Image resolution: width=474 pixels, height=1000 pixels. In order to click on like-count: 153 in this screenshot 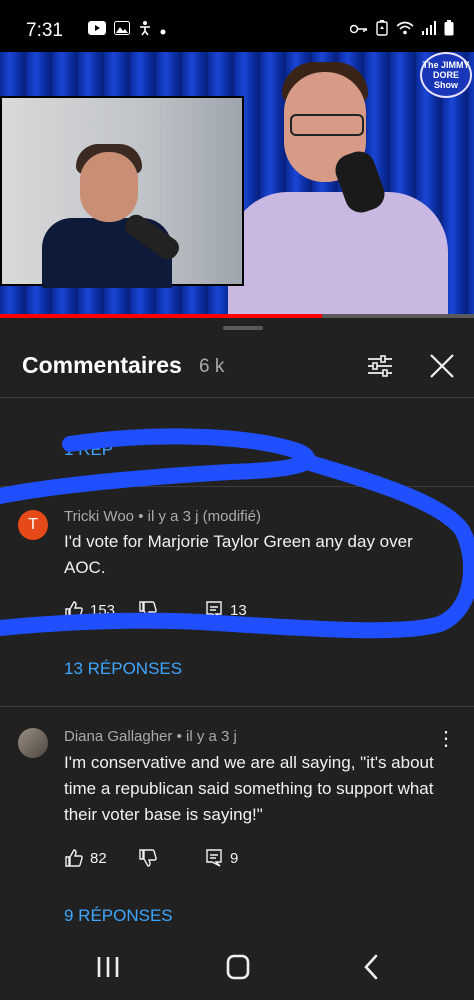, I will do `click(103, 610)`.